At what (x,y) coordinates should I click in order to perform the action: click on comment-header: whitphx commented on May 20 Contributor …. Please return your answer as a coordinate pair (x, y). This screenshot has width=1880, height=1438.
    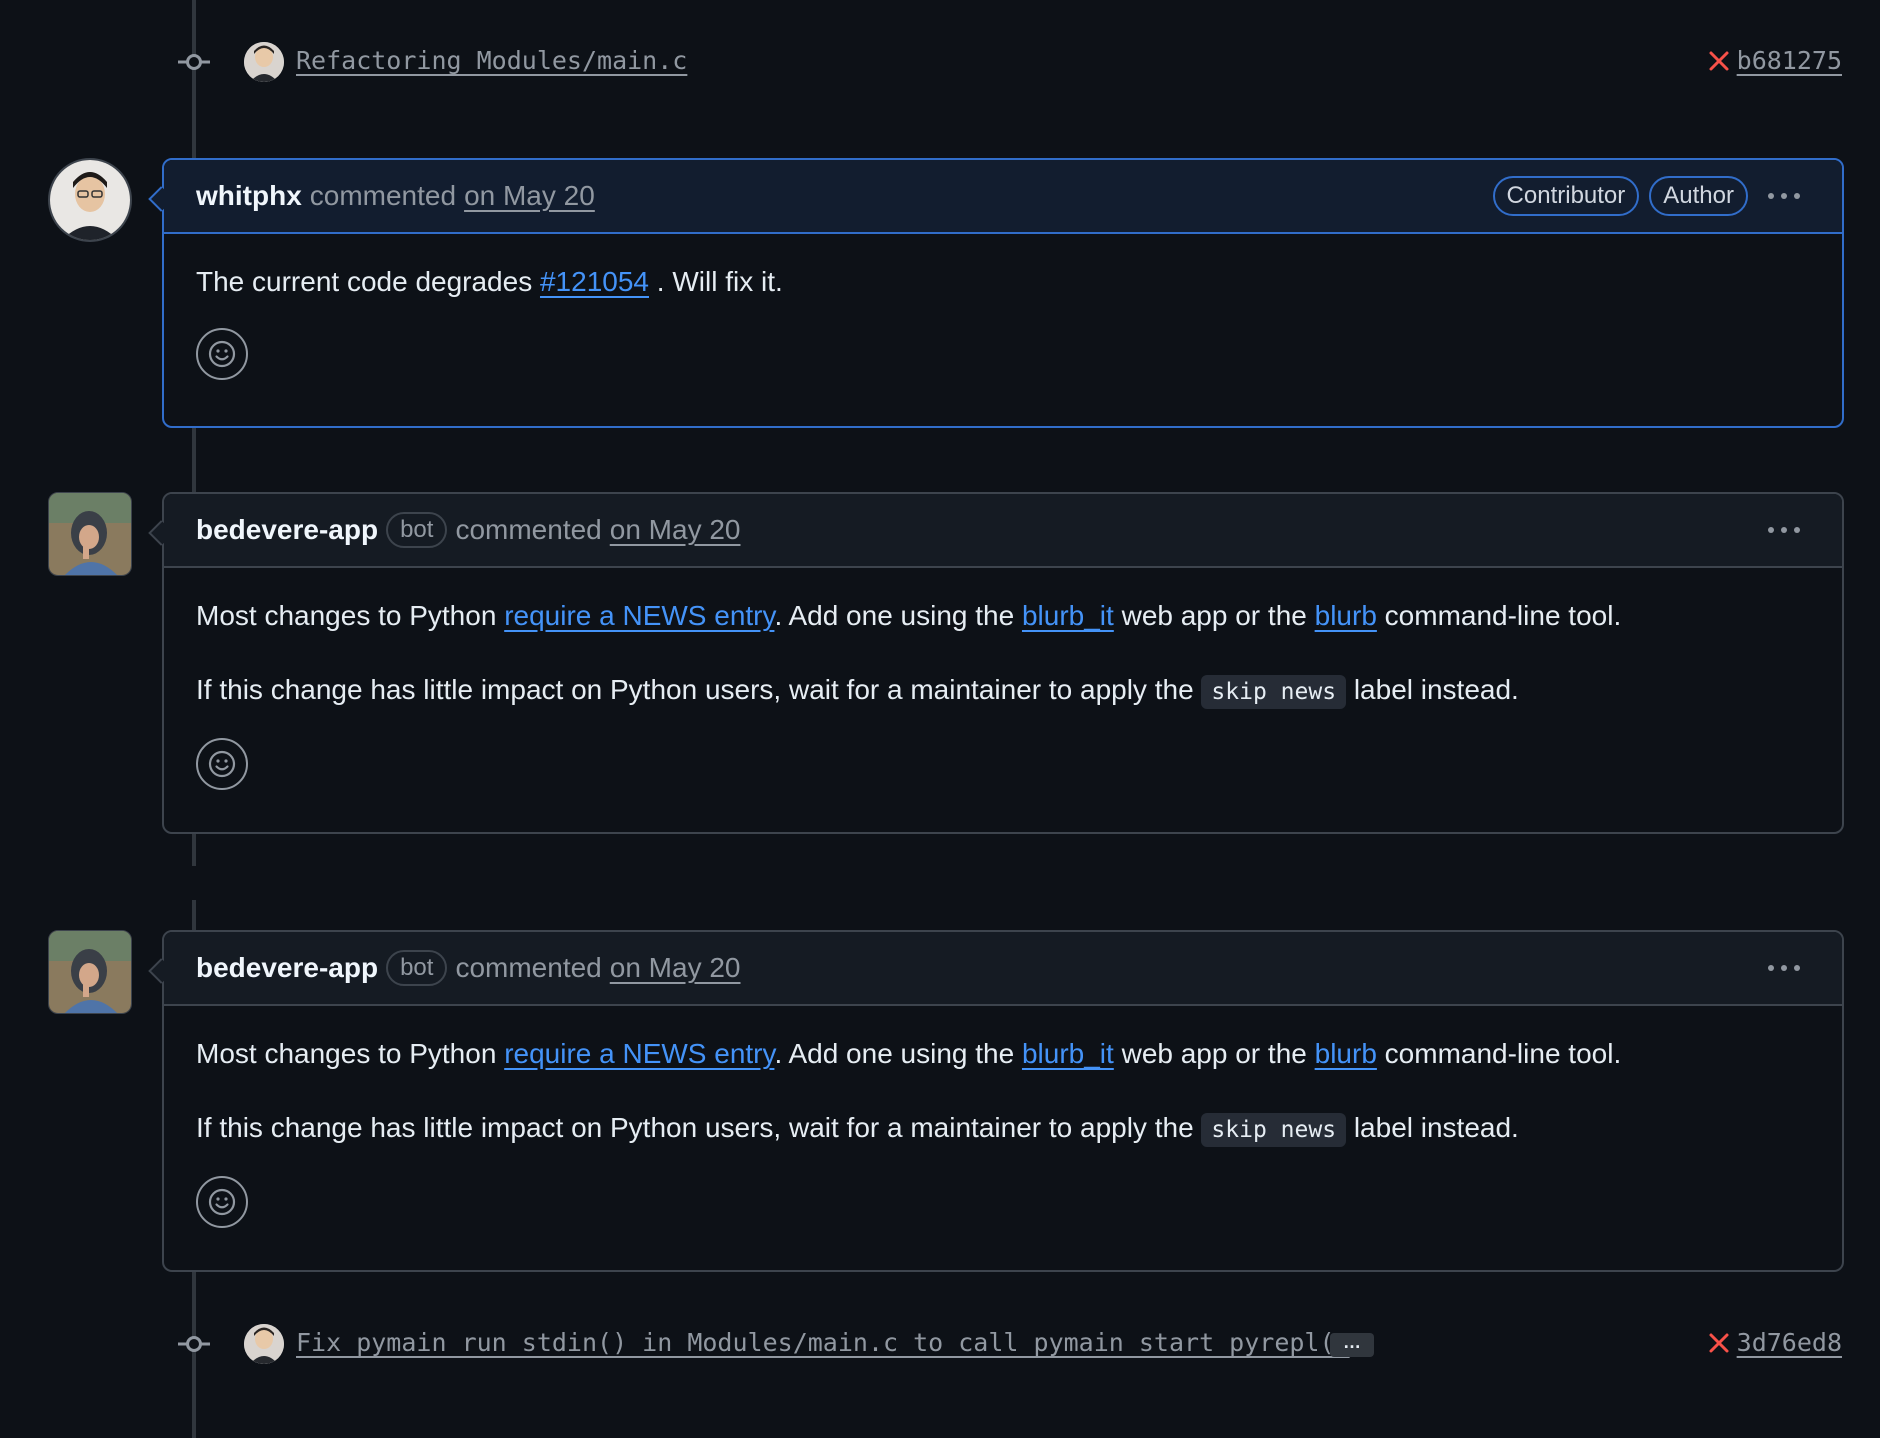
    Looking at the image, I should click on (1003, 197).